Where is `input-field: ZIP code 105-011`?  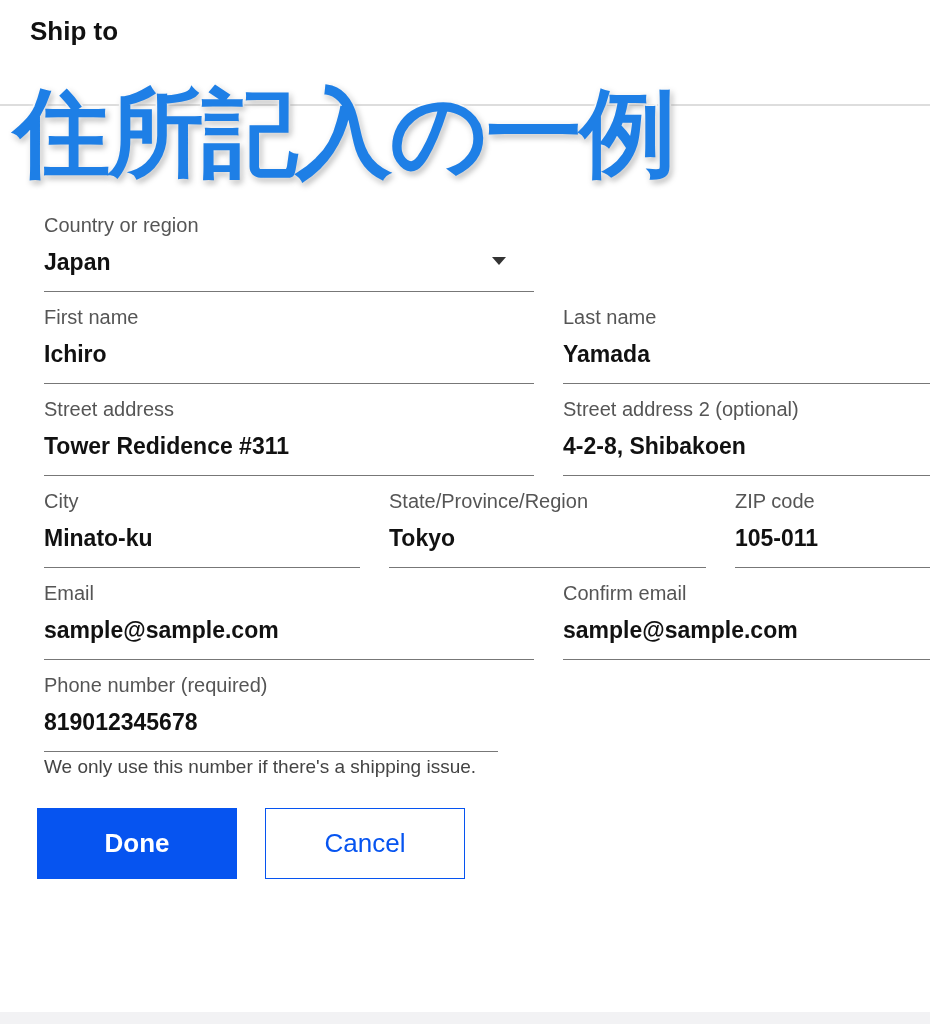
input-field: ZIP code 105-011 is located at coordinates (832, 528).